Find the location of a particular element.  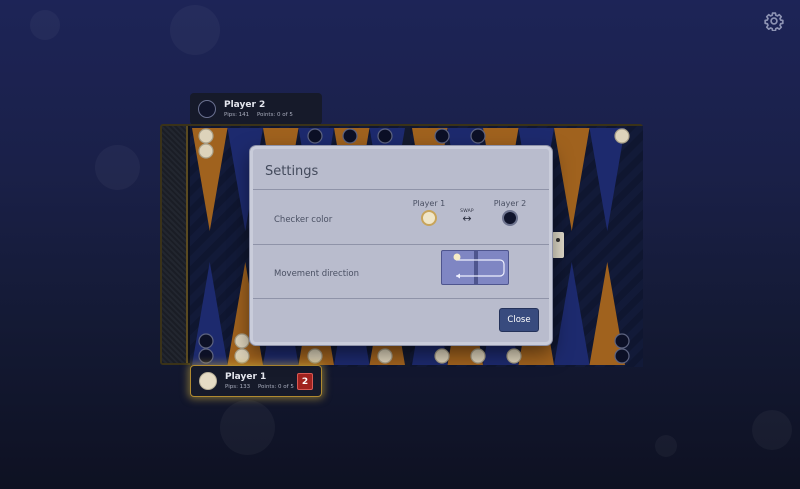

player-2-card: Player 2 Pips: 141 Points: 0 of 5 is located at coordinates (256, 109).